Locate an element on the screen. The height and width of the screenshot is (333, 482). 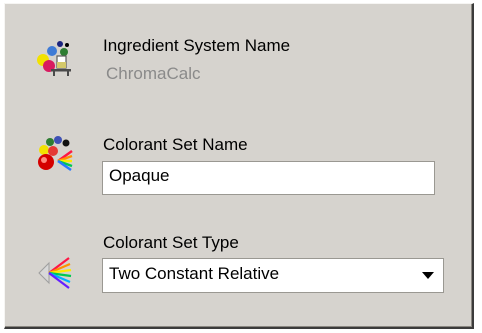
ingredient-system-name-value: ChromaCalc is located at coordinates (153, 73).